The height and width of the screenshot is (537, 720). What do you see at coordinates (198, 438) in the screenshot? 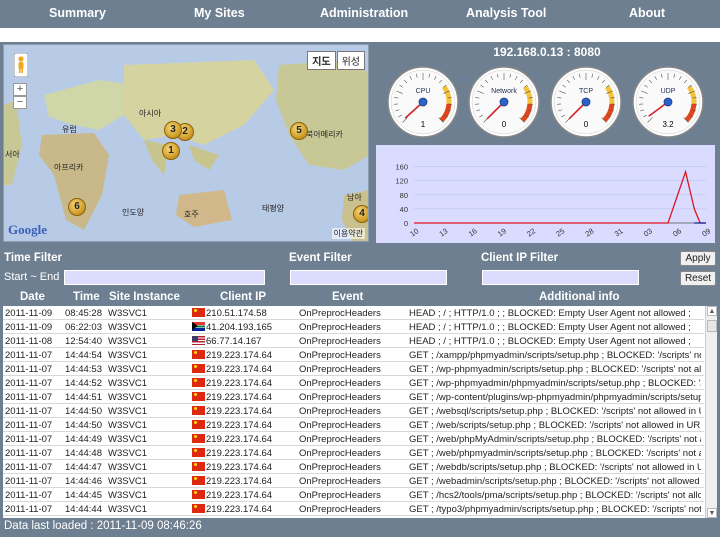
I see `flag-cn-icon` at bounding box center [198, 438].